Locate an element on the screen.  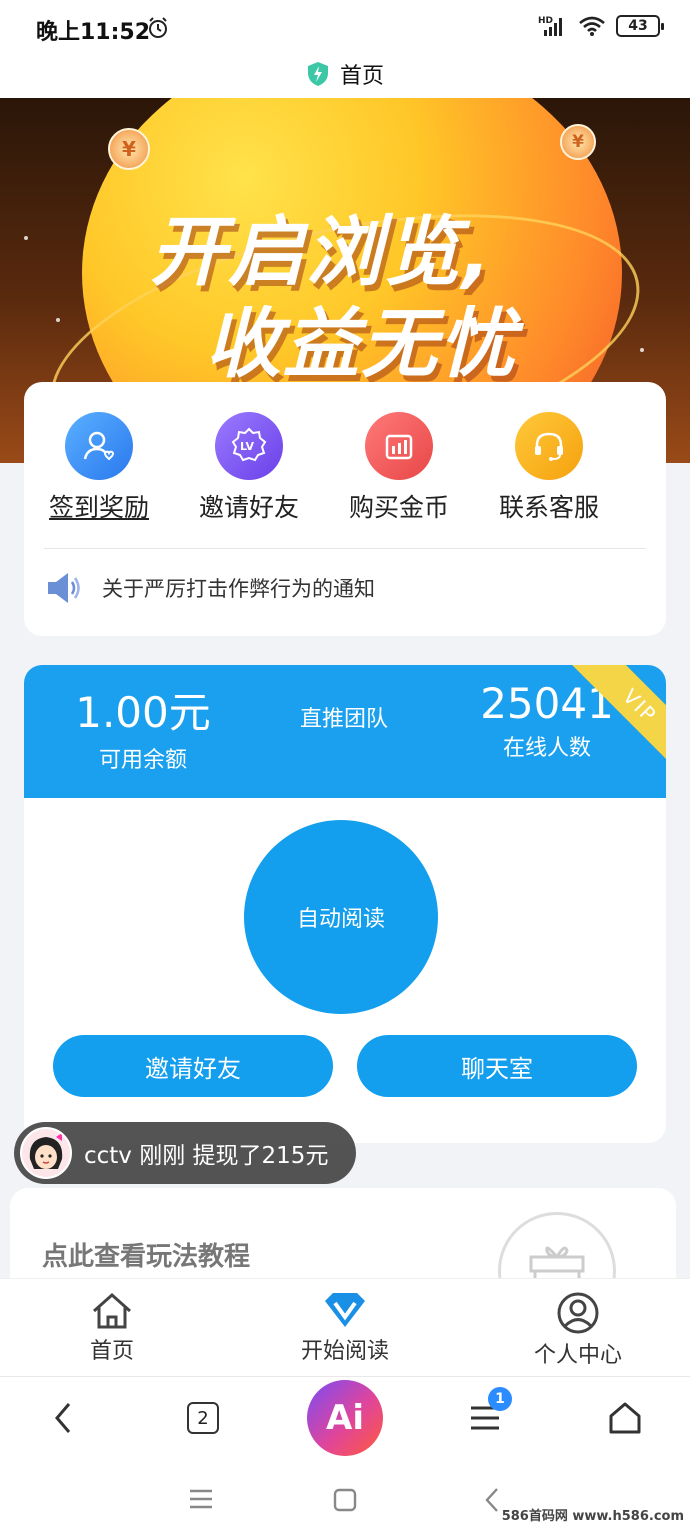
menu-button: 1 is located at coordinates (486, 1418).